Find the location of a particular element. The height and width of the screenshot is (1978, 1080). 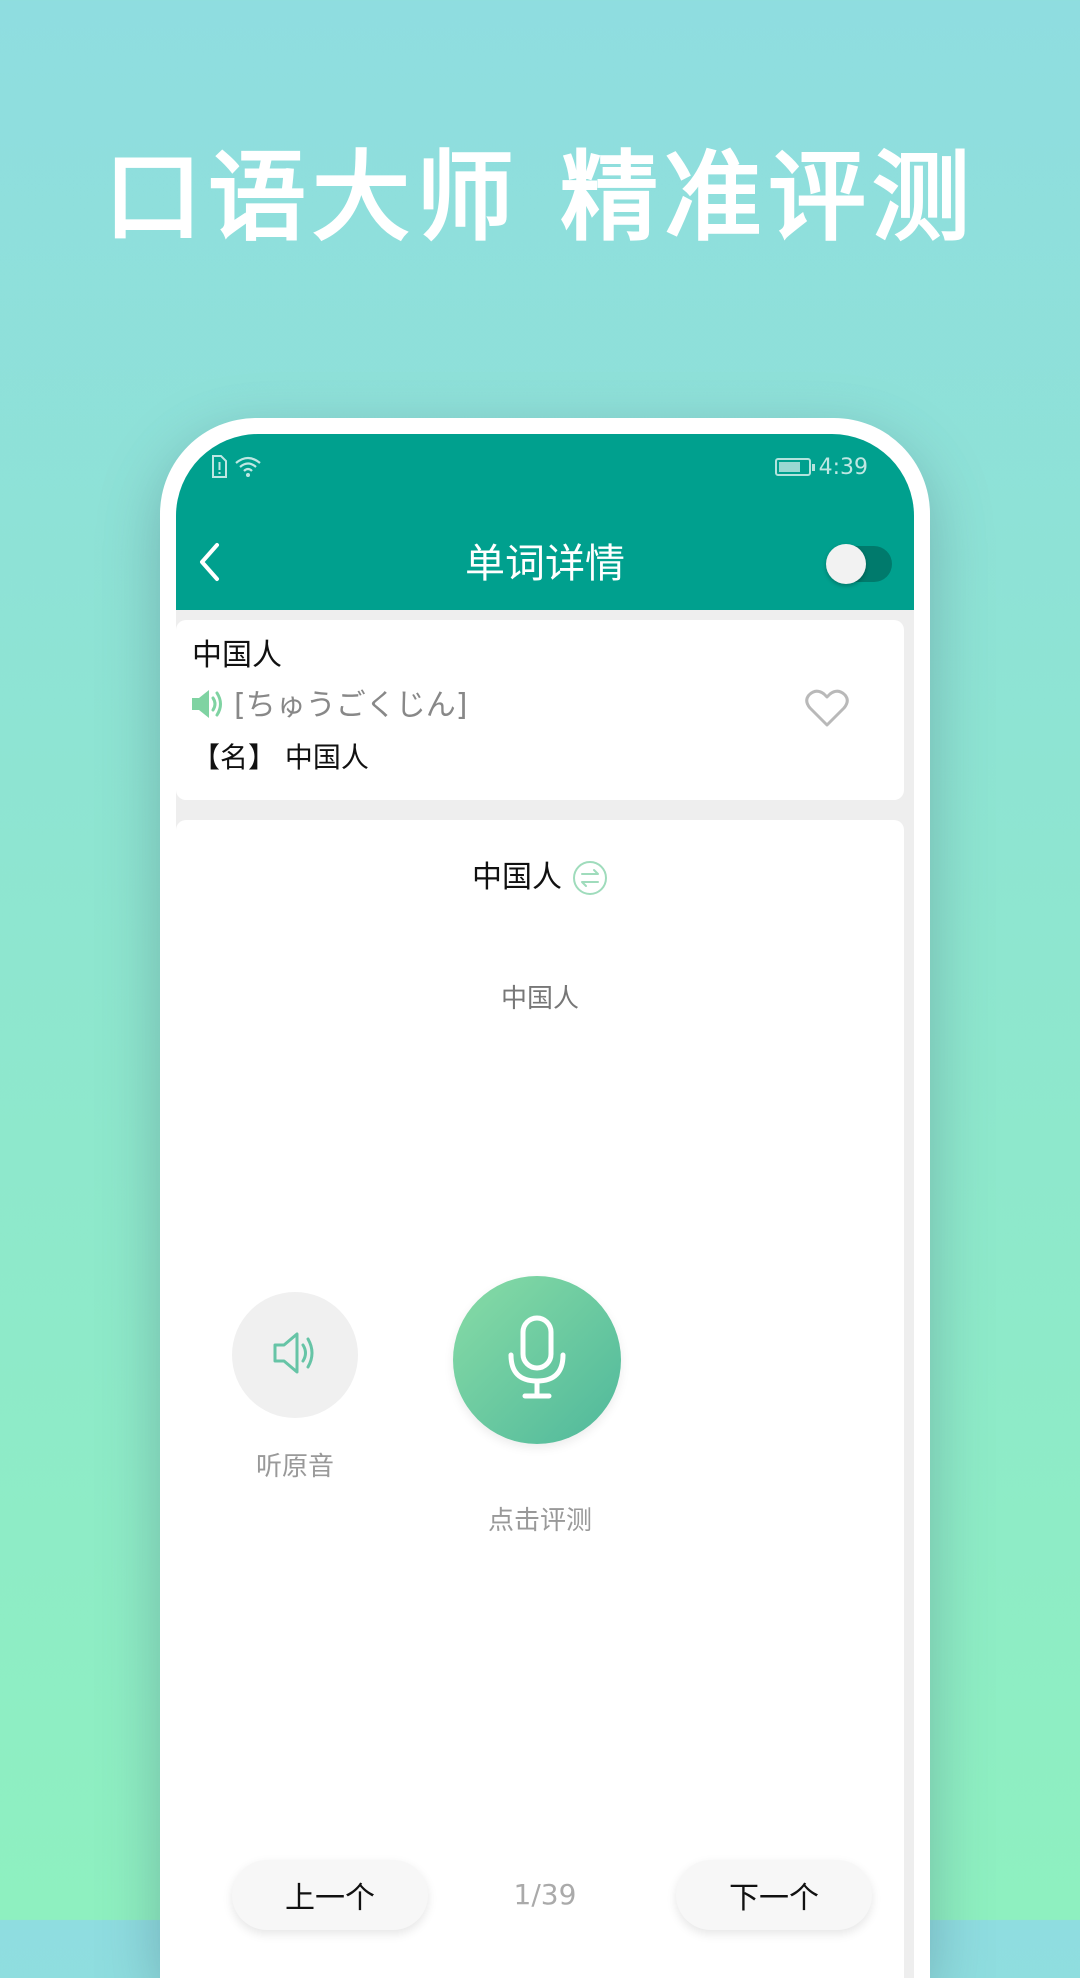

evaluation-reading: 中国人 is located at coordinates (539, 999).